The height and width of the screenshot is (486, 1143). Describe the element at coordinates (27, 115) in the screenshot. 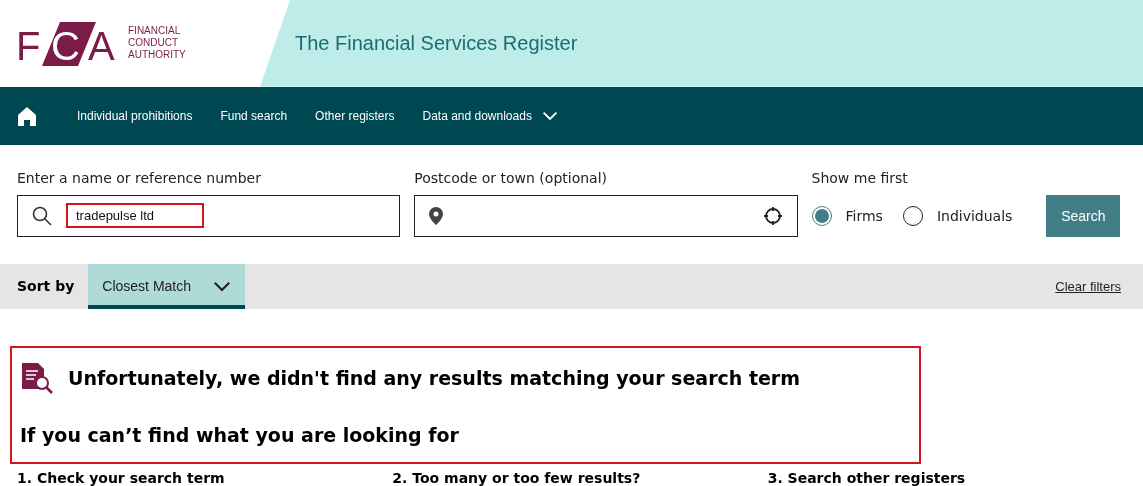

I see `home-icon` at that location.